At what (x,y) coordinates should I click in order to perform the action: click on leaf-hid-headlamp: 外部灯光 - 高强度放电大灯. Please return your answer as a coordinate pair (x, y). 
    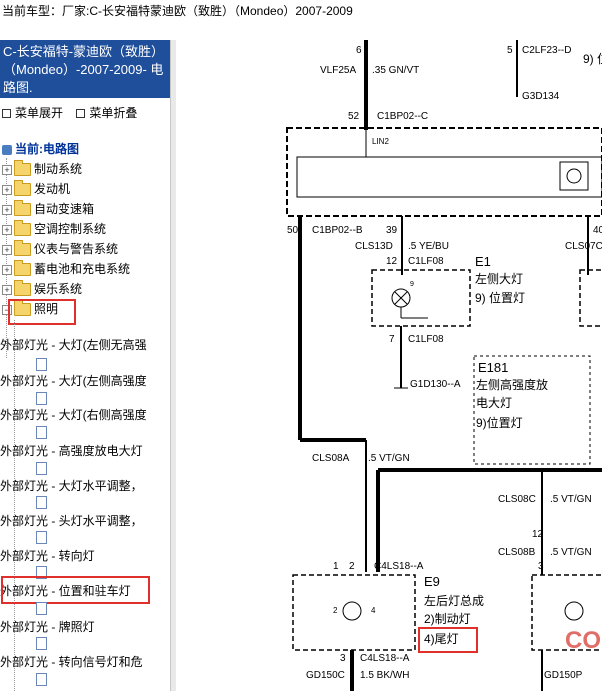
    Looking at the image, I should click on (71, 451).